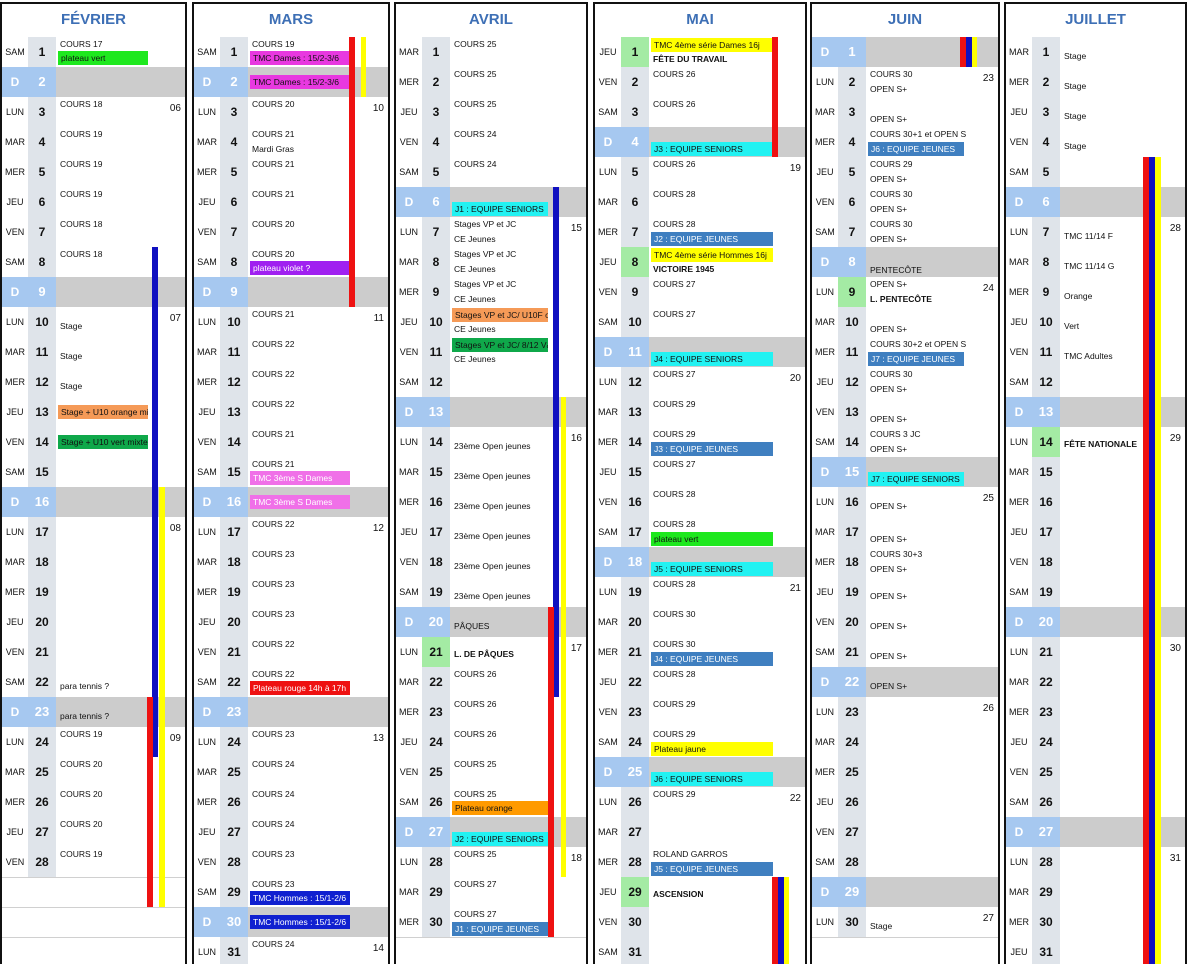  Describe the element at coordinates (700, 622) in the screenshot. I see `day-row: MAR 20 COURS 30` at that location.